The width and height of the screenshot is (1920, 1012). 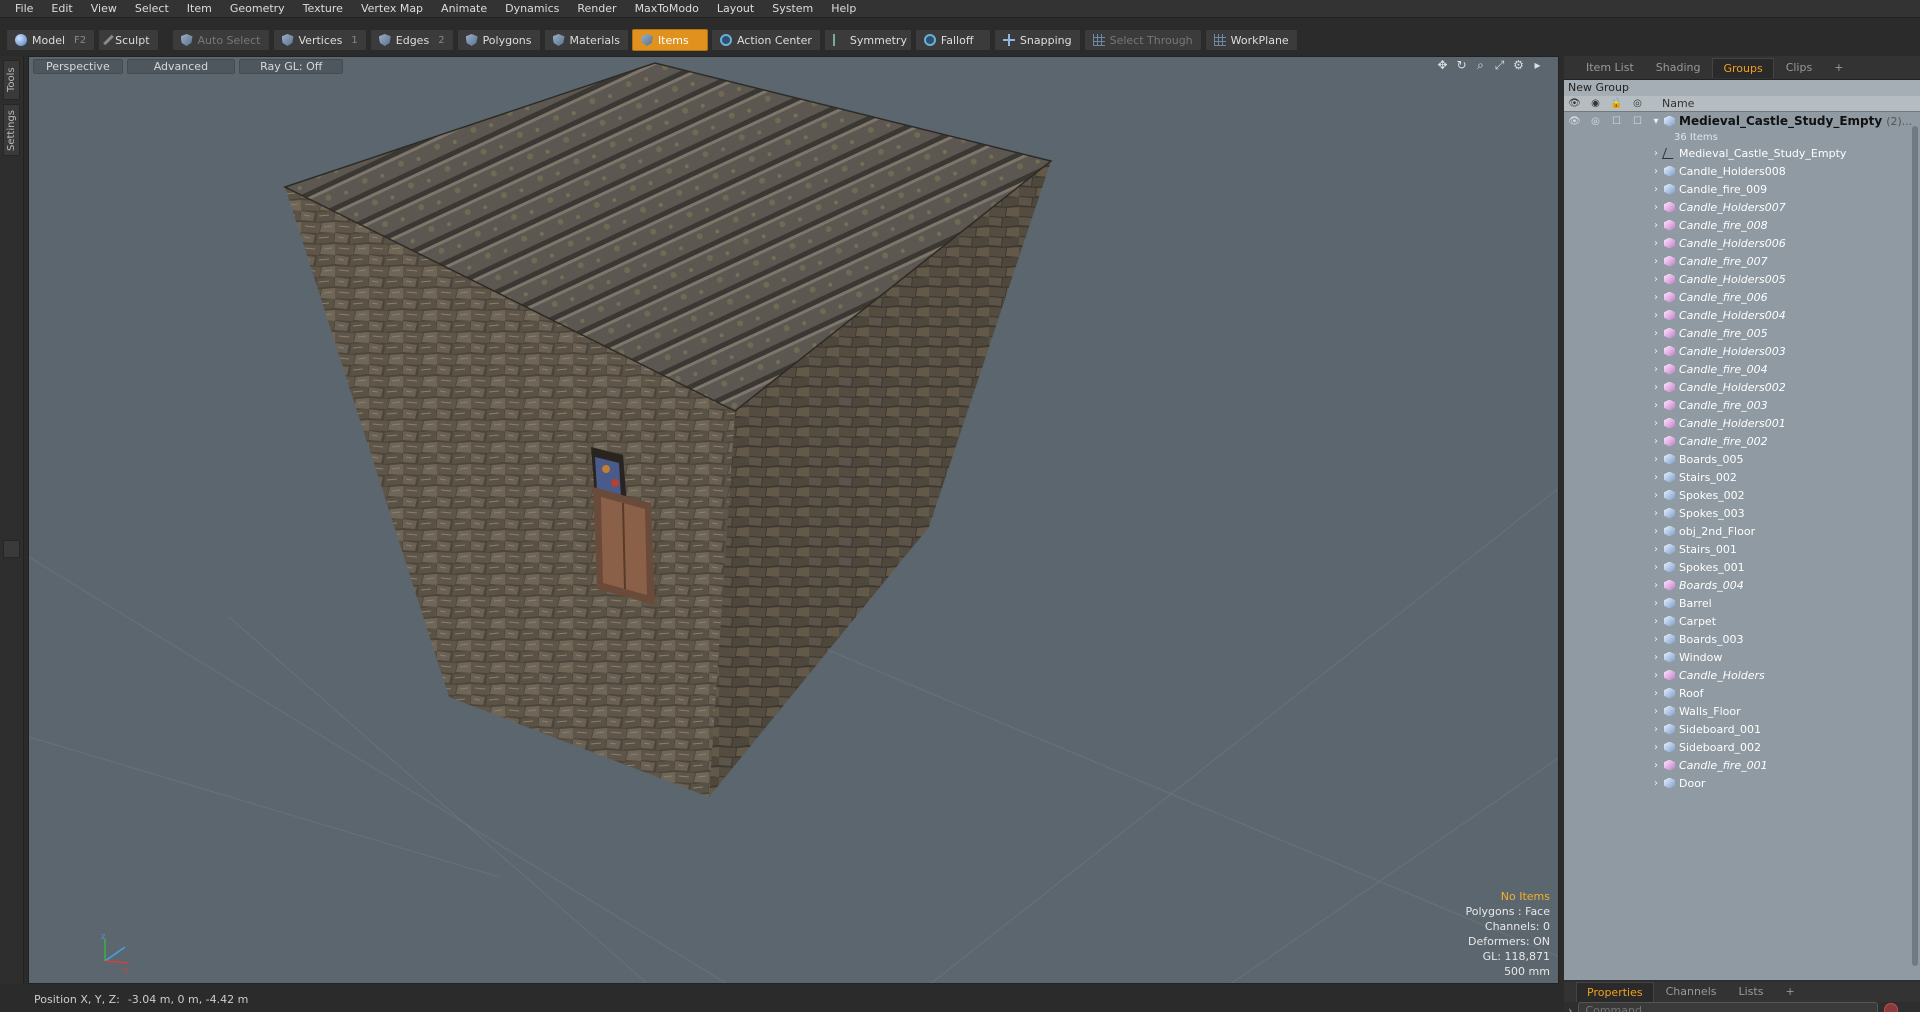 I want to click on ray-gl-tab: Ray GL: Off, so click(x=291, y=66).